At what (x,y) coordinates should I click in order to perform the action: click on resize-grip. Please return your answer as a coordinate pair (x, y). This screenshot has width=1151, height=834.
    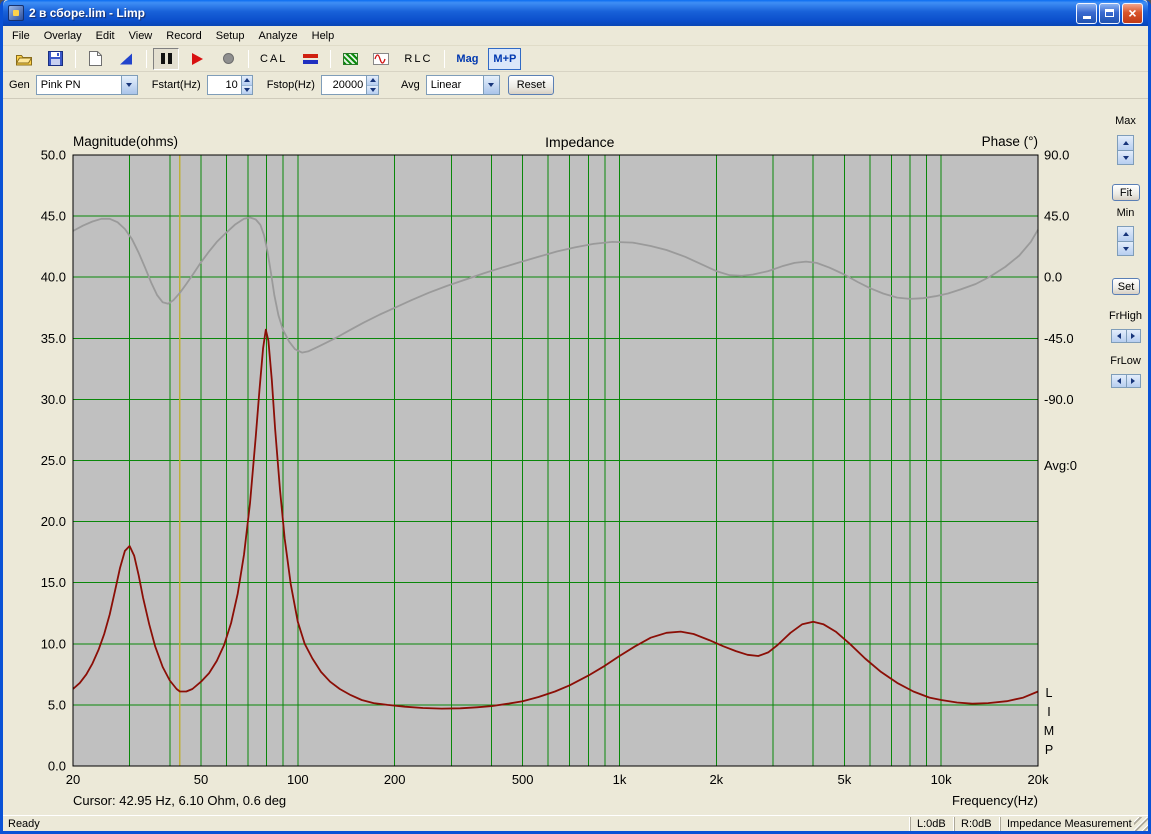
    Looking at the image, I should click on (1141, 823).